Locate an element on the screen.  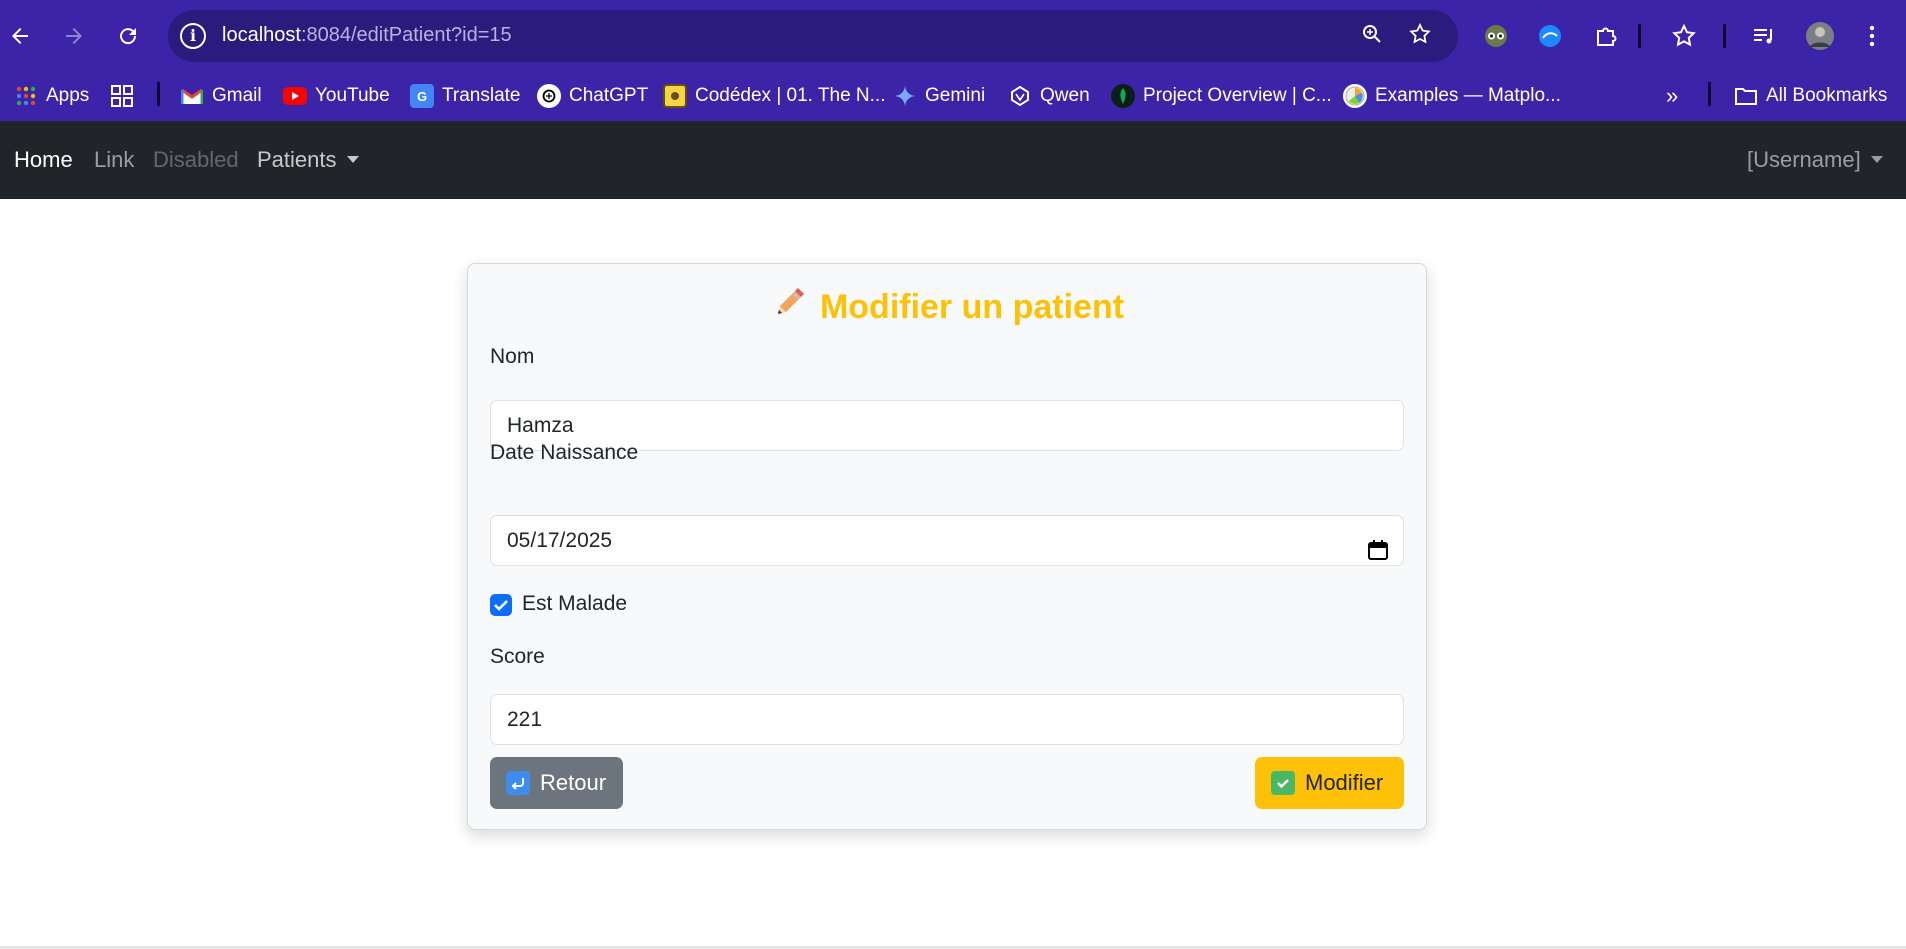
bookmarks-overflow-button: » is located at coordinates (1672, 96).